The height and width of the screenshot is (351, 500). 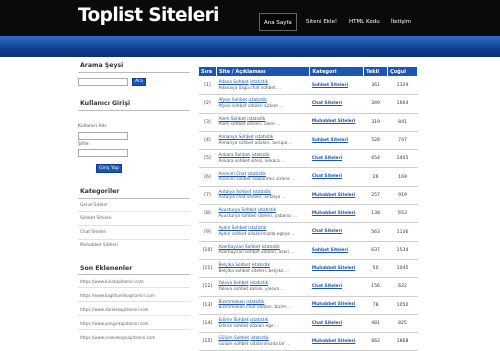 What do you see at coordinates (231, 119) in the screenshot?
I see `site-name-link: Alem Sohbet` at bounding box center [231, 119].